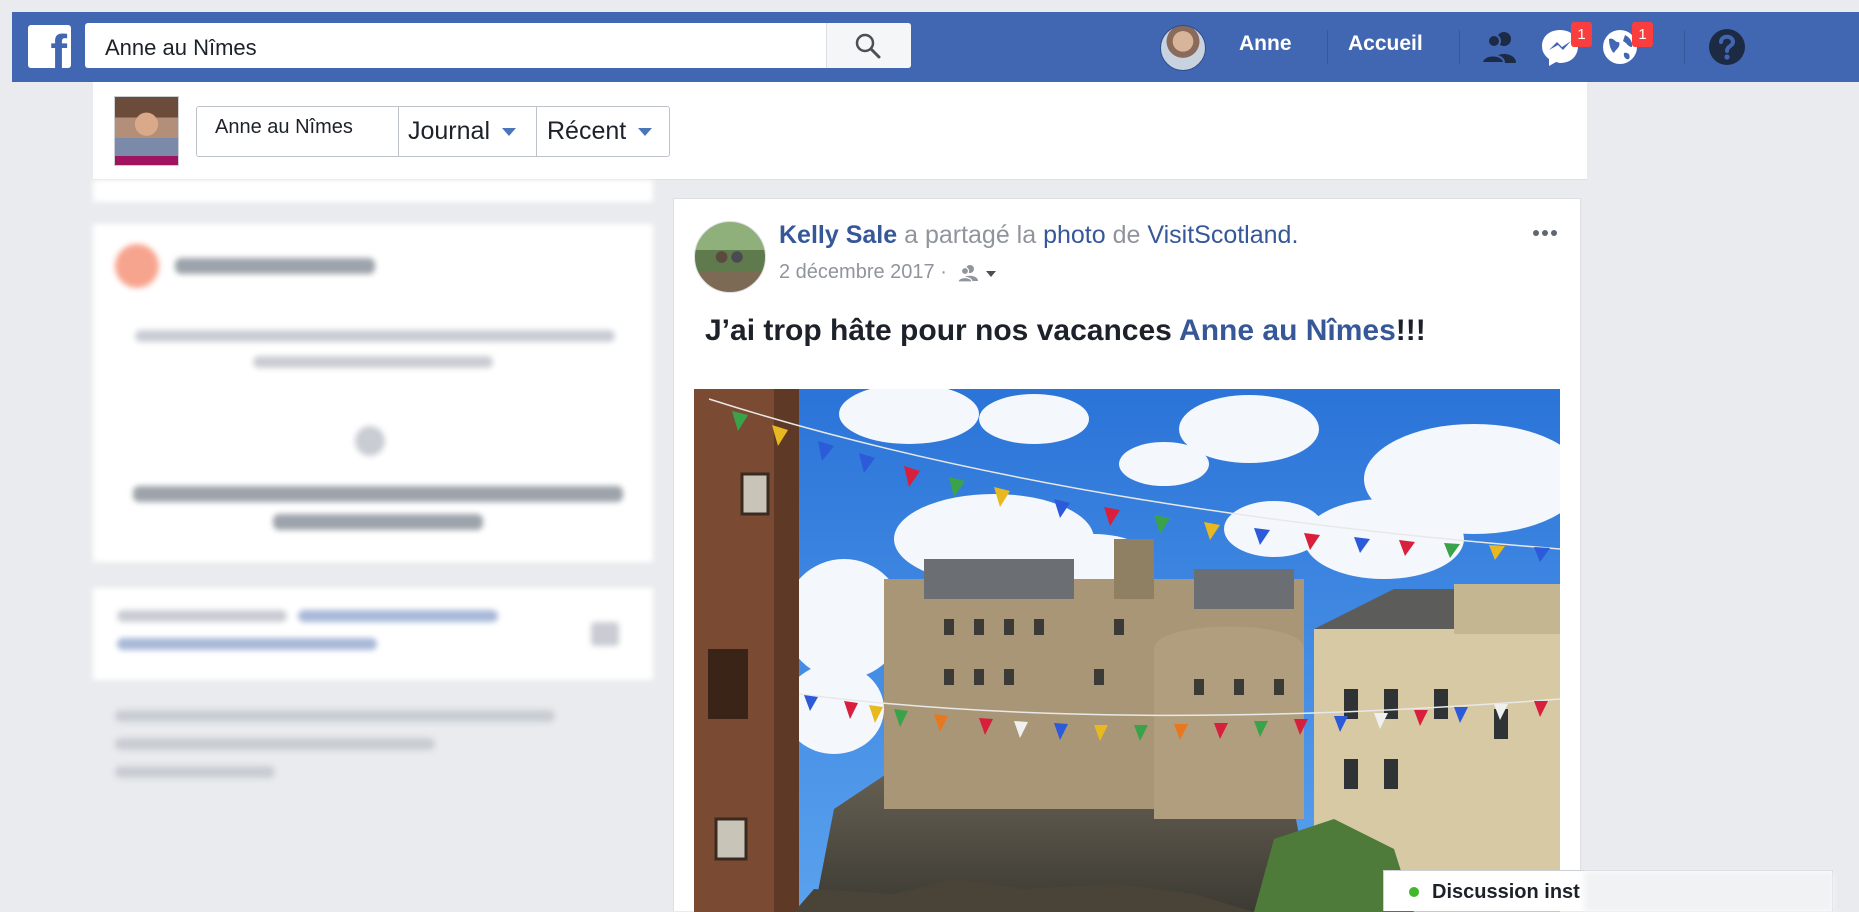 This screenshot has height=912, width=1859. I want to click on user-avatar, so click(1183, 48).